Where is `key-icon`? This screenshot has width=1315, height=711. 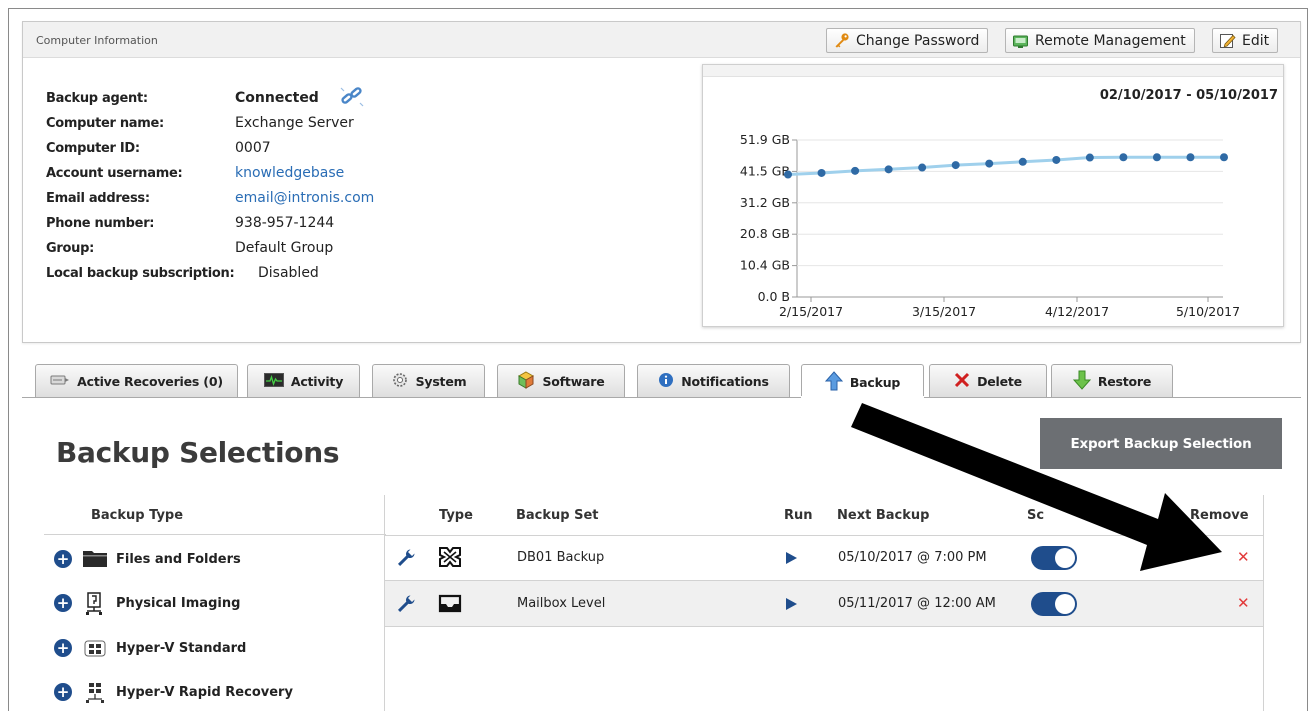 key-icon is located at coordinates (841, 40).